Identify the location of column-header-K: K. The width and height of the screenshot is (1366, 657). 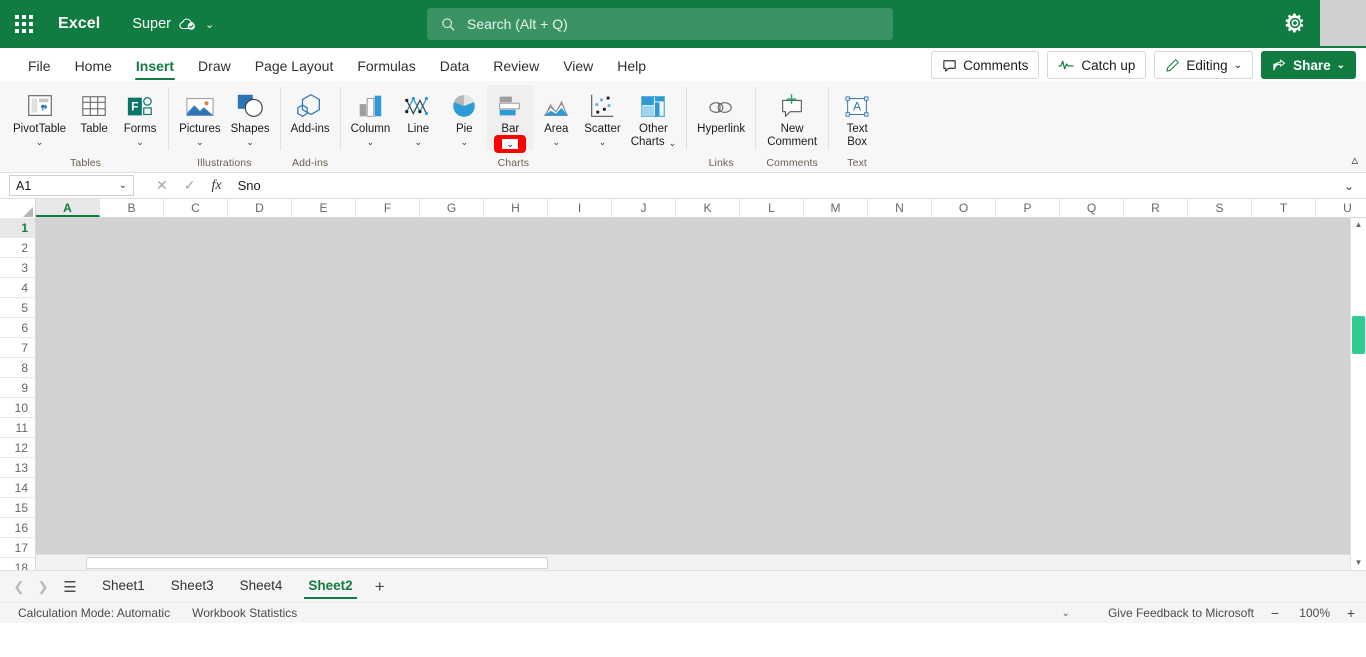
(708, 208).